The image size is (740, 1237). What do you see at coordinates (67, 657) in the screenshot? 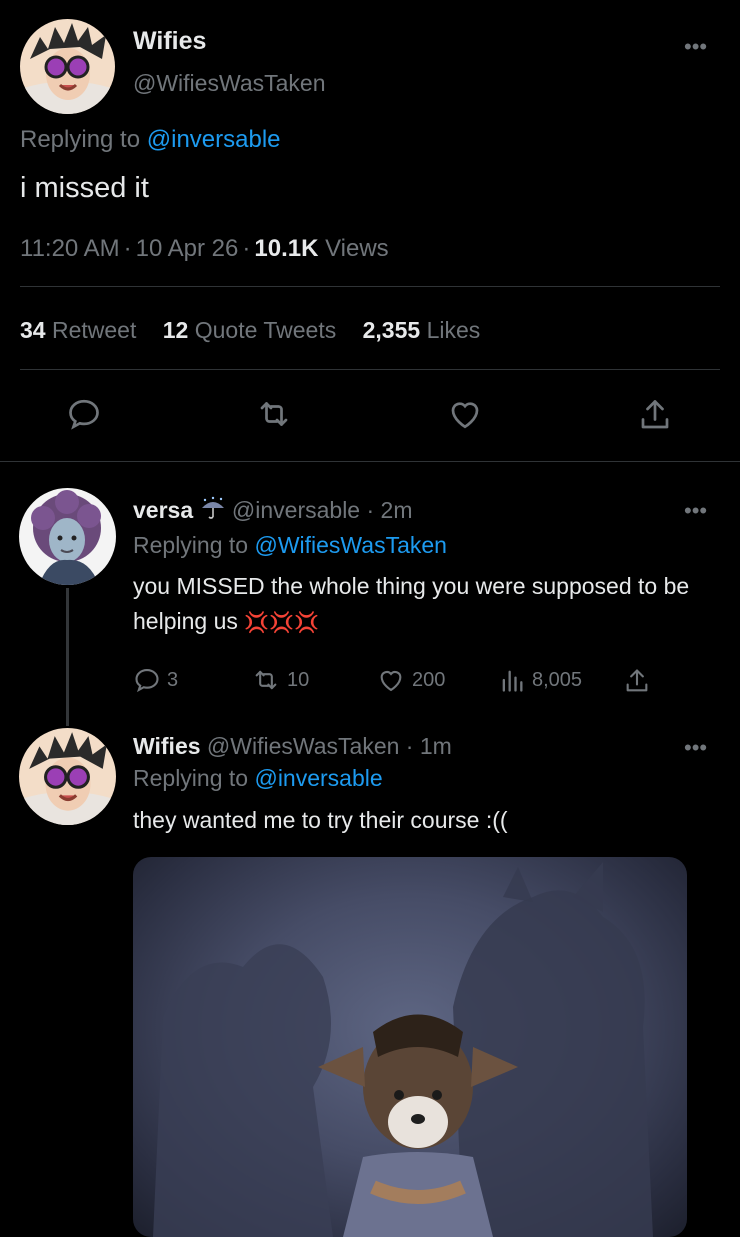
I see `thread-line` at bounding box center [67, 657].